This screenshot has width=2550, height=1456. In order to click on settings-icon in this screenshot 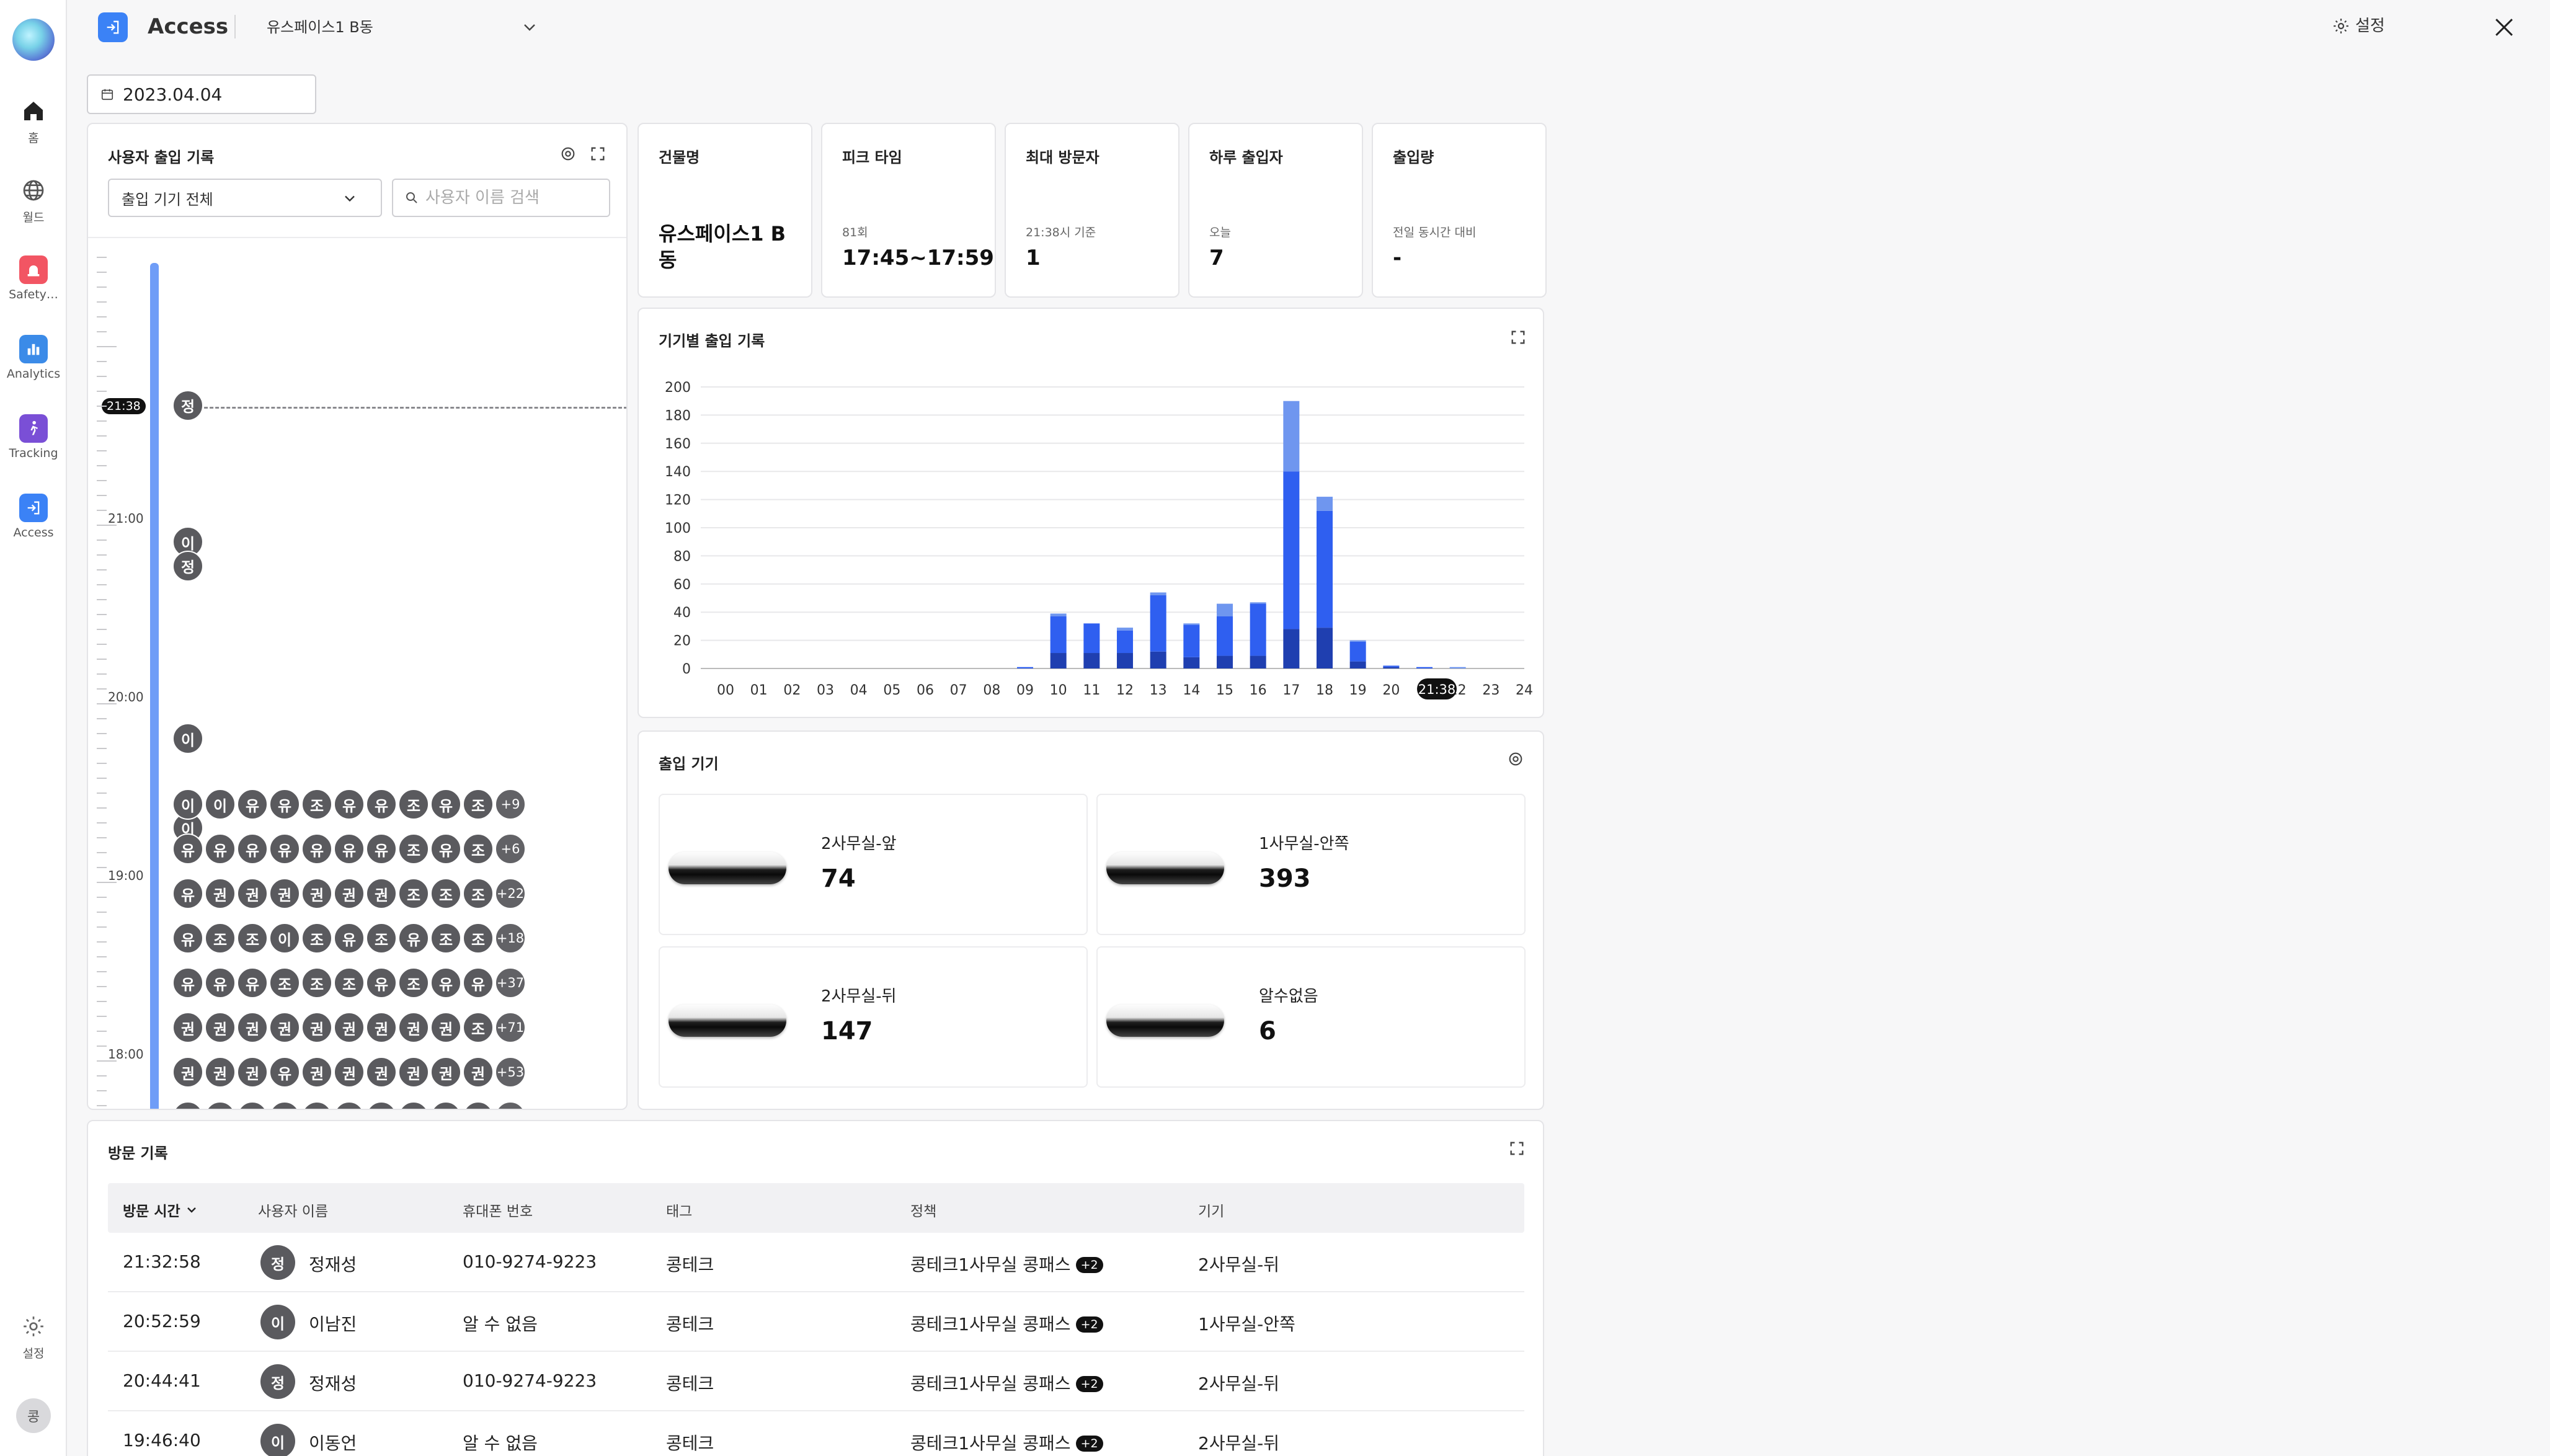, I will do `click(568, 155)`.